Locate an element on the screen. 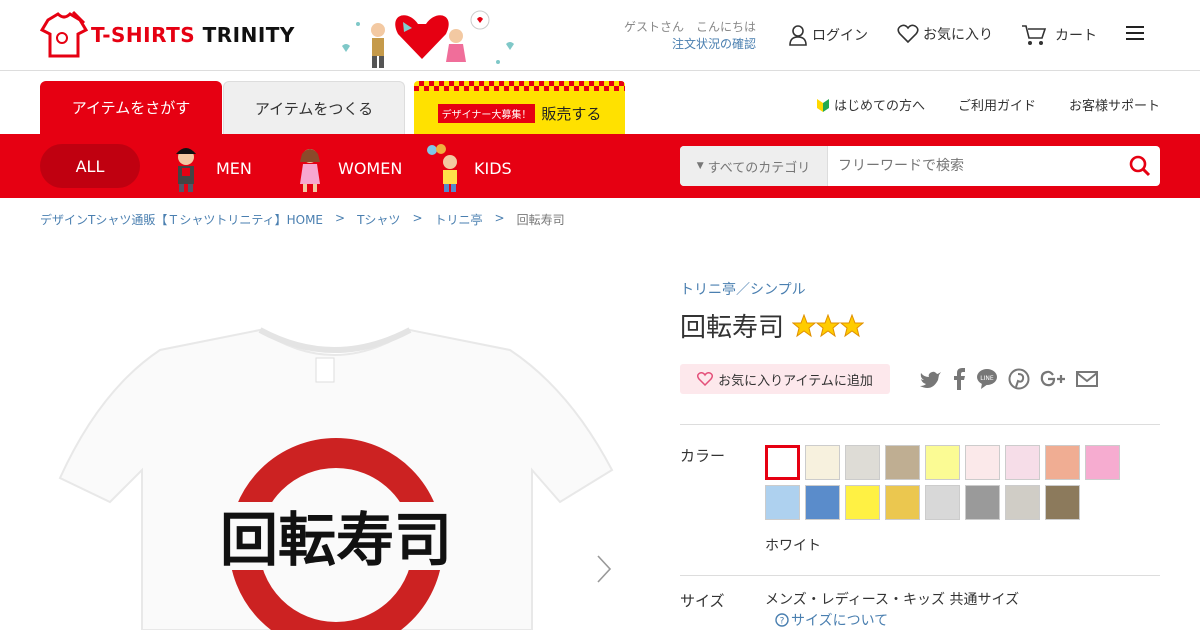 This screenshot has width=1200, height=634. product-title: 回転寿司 is located at coordinates (732, 328).